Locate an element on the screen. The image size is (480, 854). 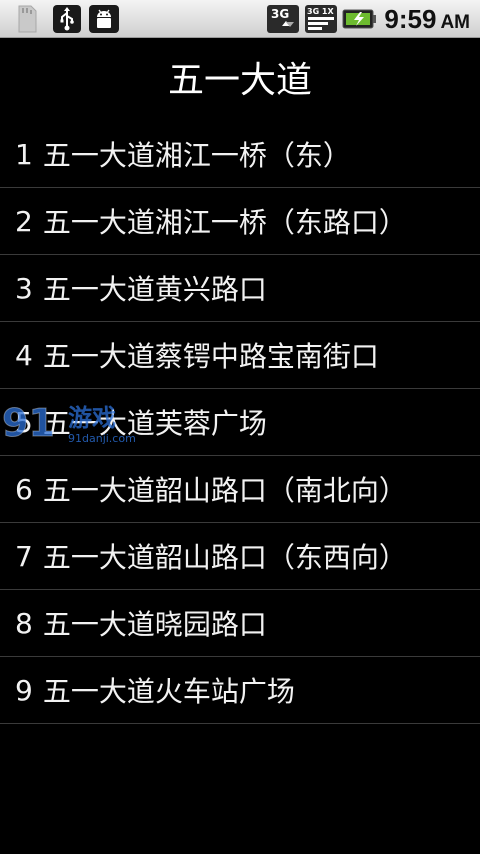
list-item: 1 五一大道湘江一桥（东） is located at coordinates (240, 154).